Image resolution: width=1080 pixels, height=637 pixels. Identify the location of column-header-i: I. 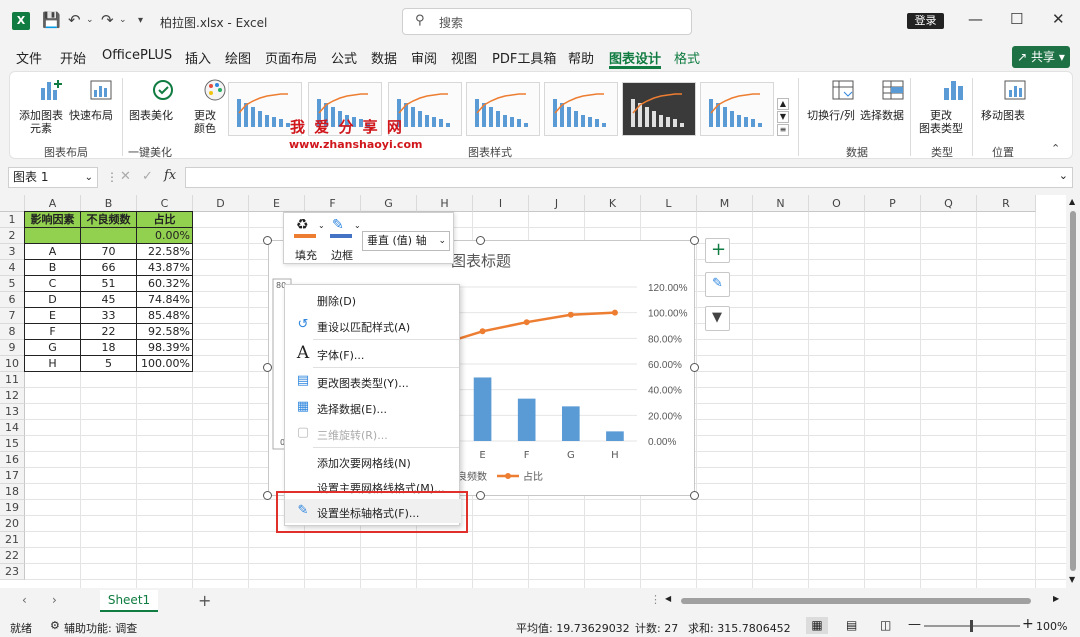
(501, 203).